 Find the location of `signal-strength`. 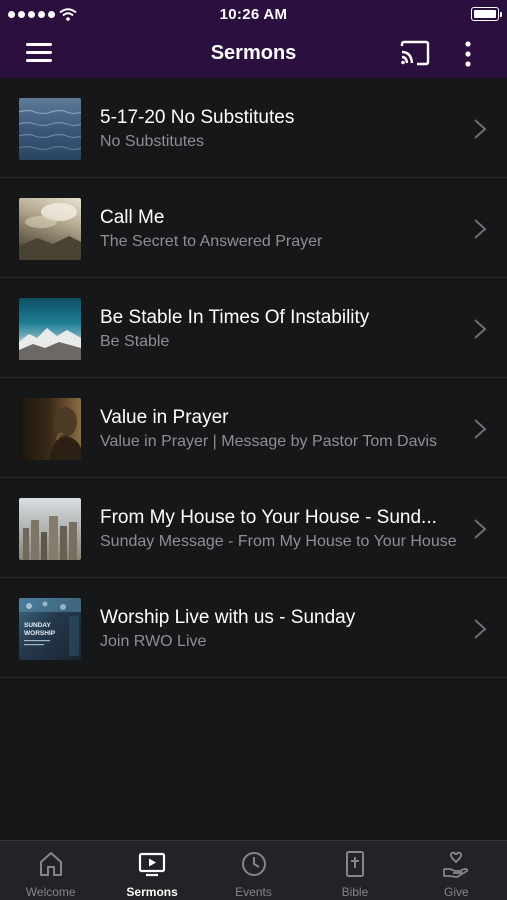

signal-strength is located at coordinates (42, 14).